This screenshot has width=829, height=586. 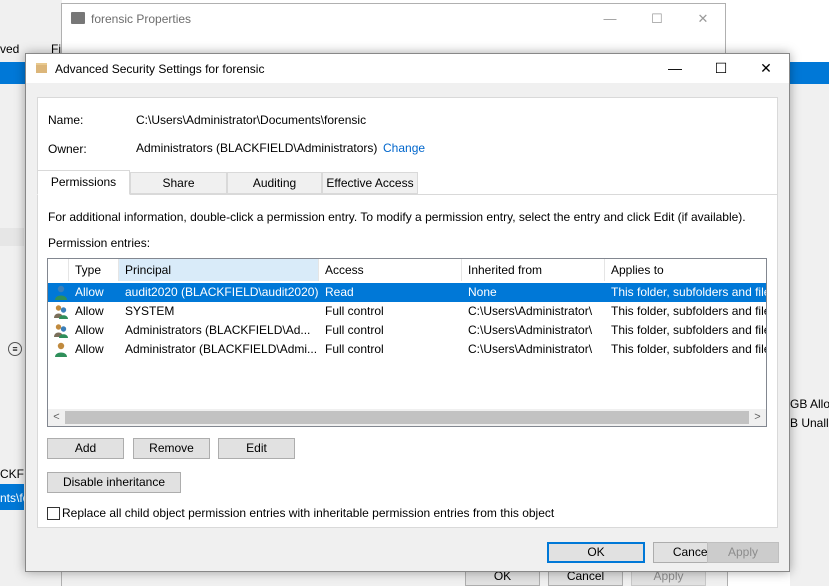 What do you see at coordinates (222, 292) in the screenshot?
I see `row-principal: audit2020 (BLACKFIELD\audit2020)` at bounding box center [222, 292].